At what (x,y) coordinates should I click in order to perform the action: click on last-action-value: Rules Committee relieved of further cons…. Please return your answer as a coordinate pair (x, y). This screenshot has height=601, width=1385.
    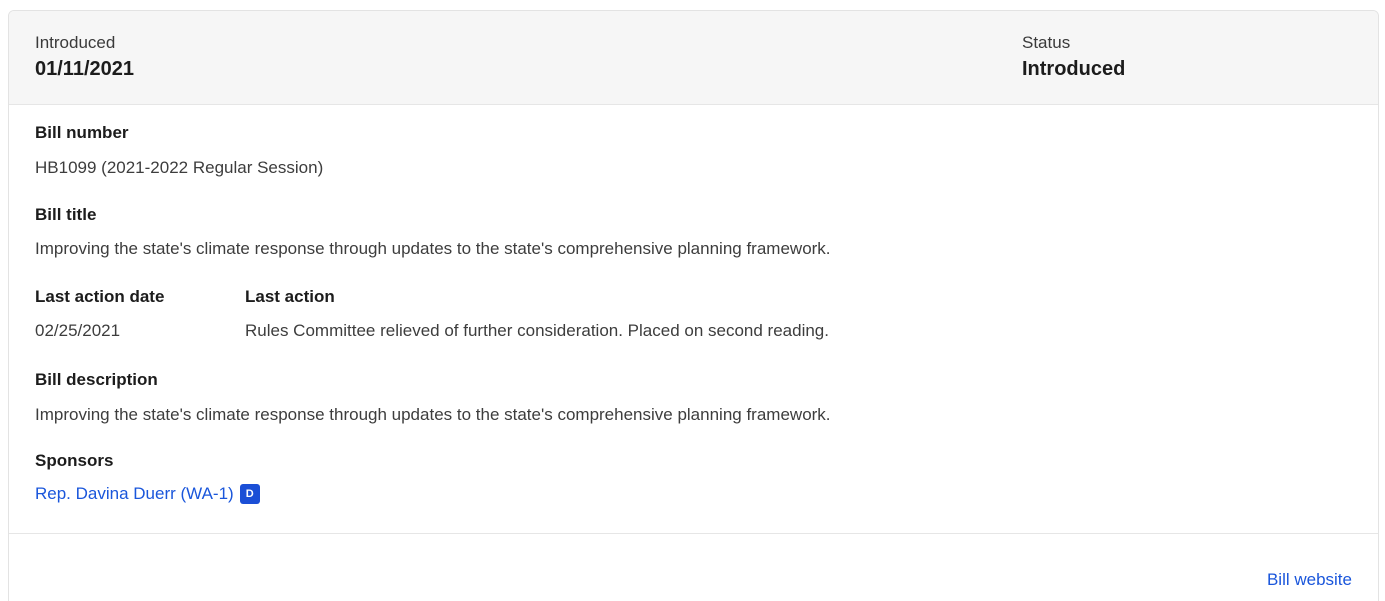
    Looking at the image, I should click on (537, 330).